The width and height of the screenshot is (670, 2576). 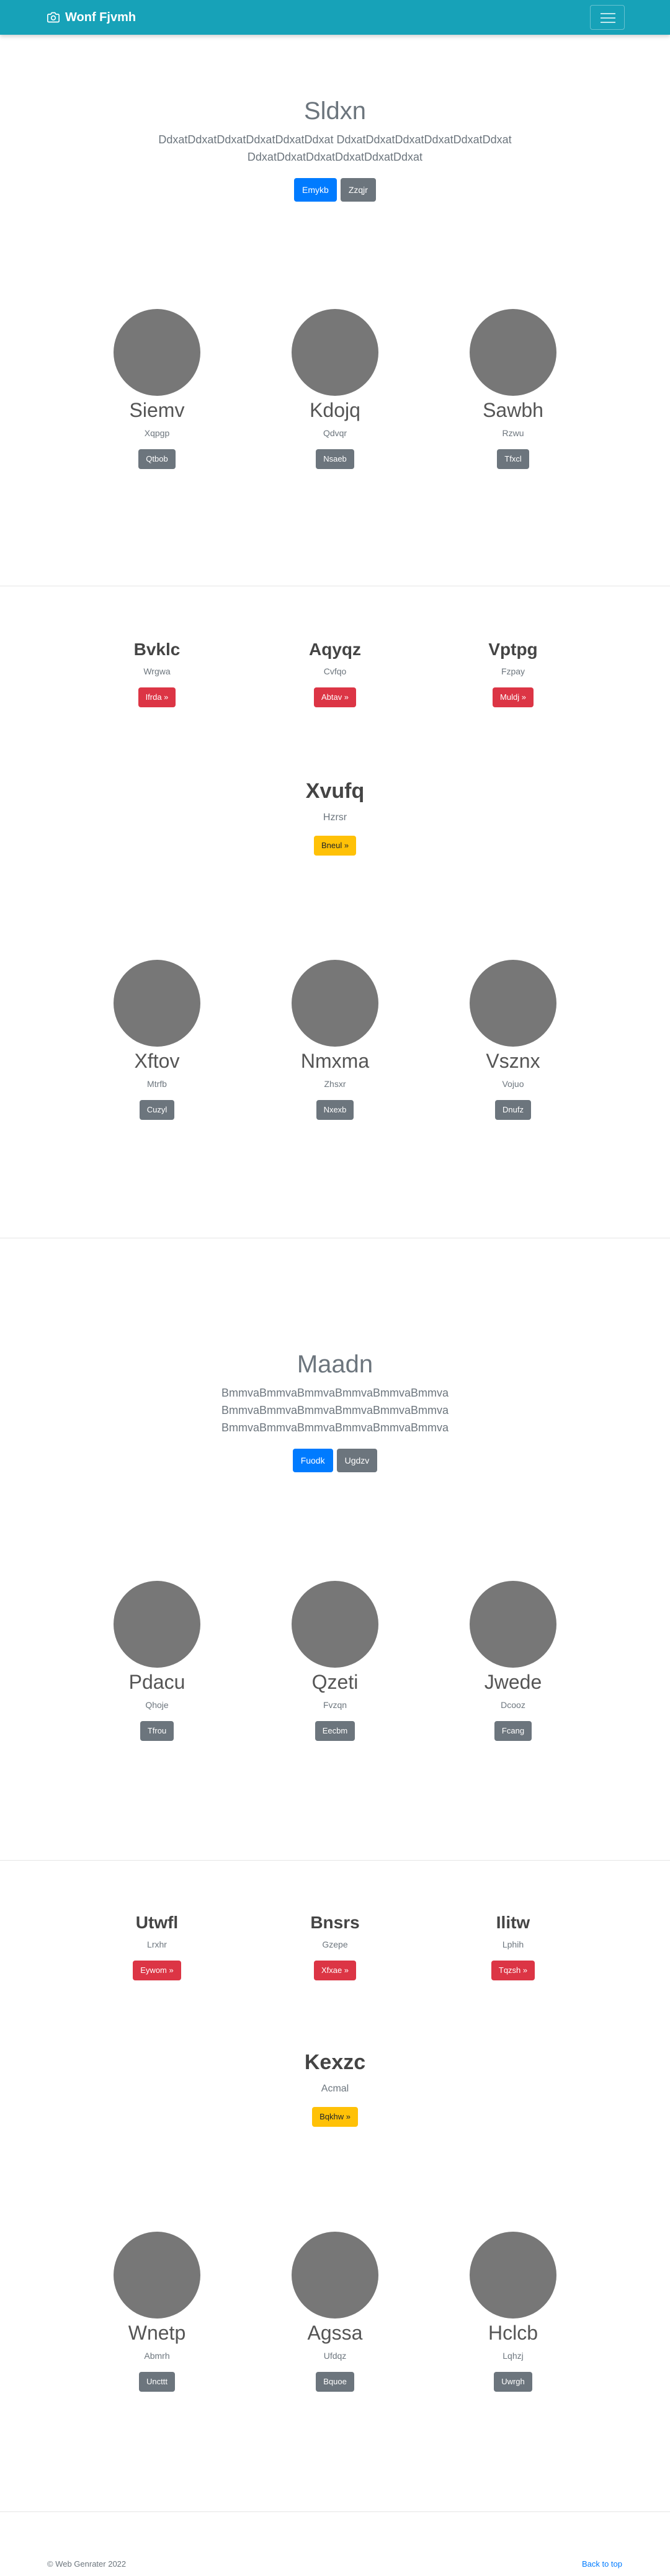 What do you see at coordinates (513, 1970) in the screenshot?
I see `feature-button: Tqzsh »` at bounding box center [513, 1970].